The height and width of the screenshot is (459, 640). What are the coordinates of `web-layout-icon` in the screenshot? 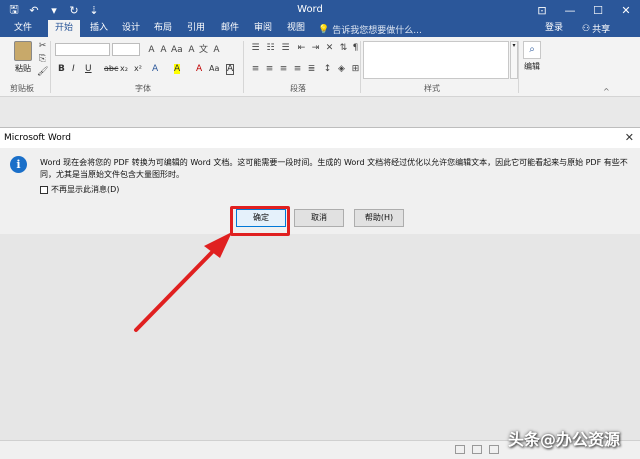 It's located at (494, 449).